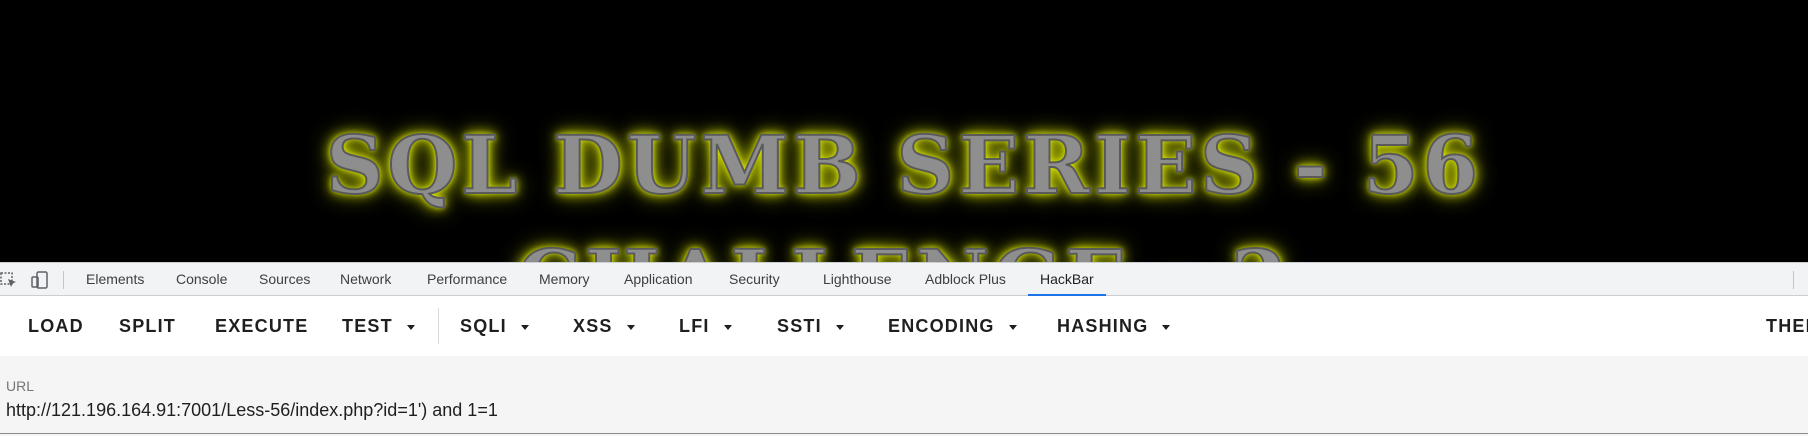  I want to click on sqli-dropdown-label: SQLI, so click(483, 326).